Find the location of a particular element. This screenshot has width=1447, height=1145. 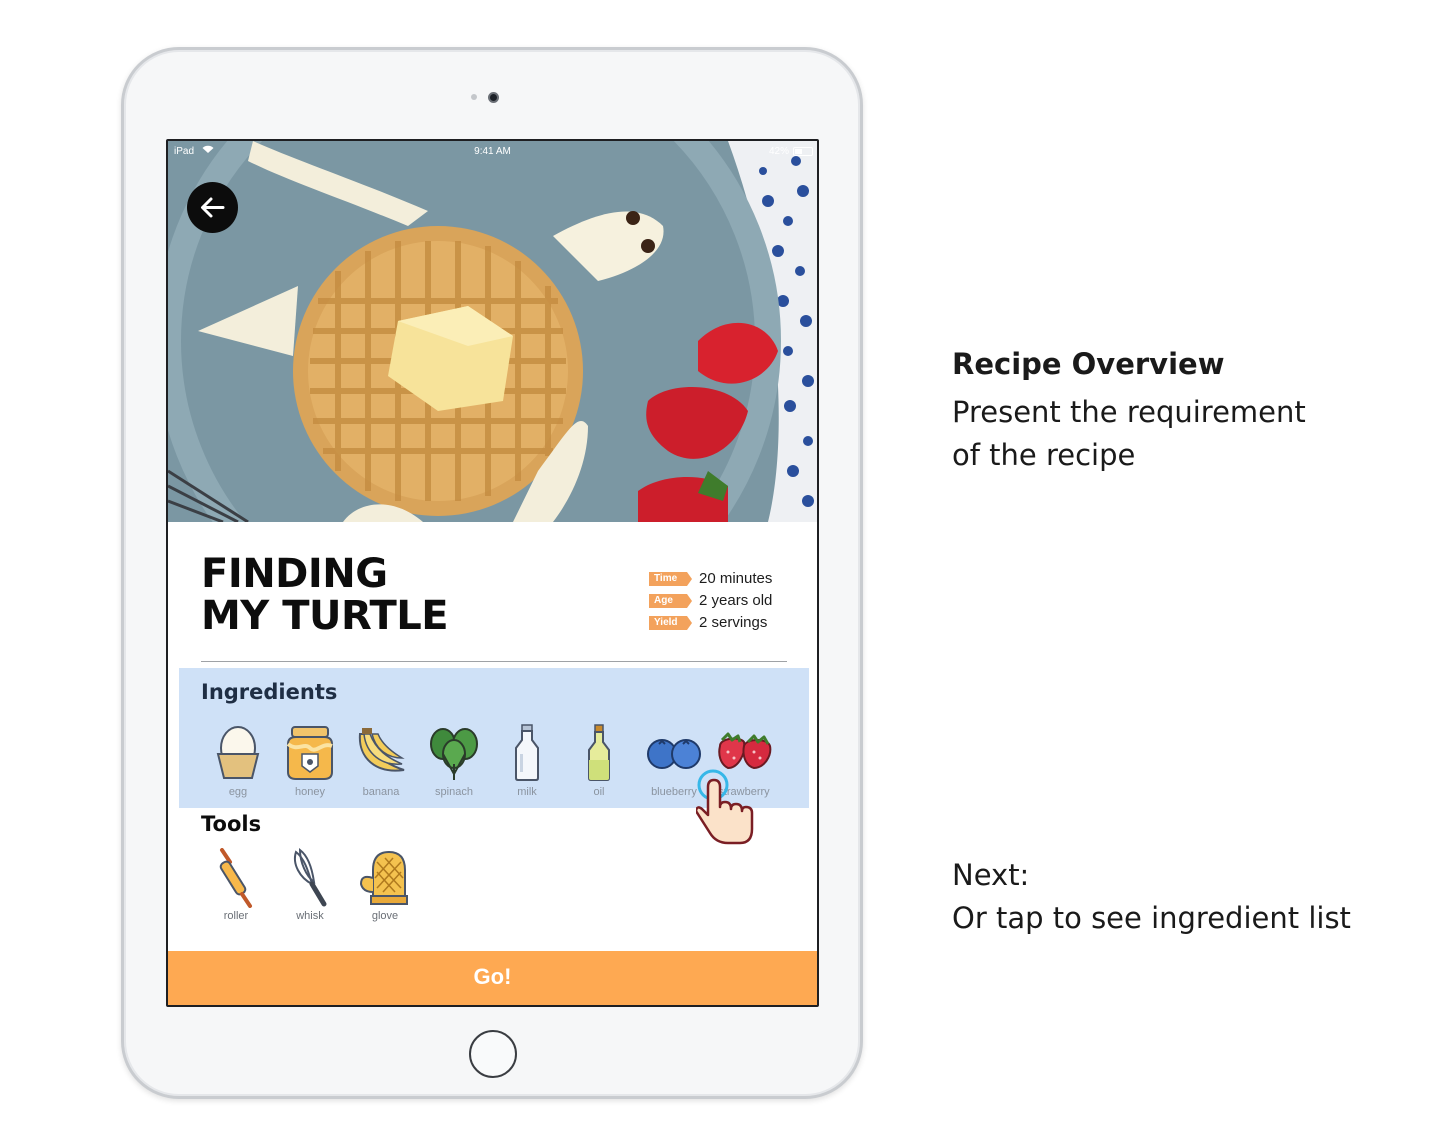

meta-yield-tag: Yield is located at coordinates (670, 623).